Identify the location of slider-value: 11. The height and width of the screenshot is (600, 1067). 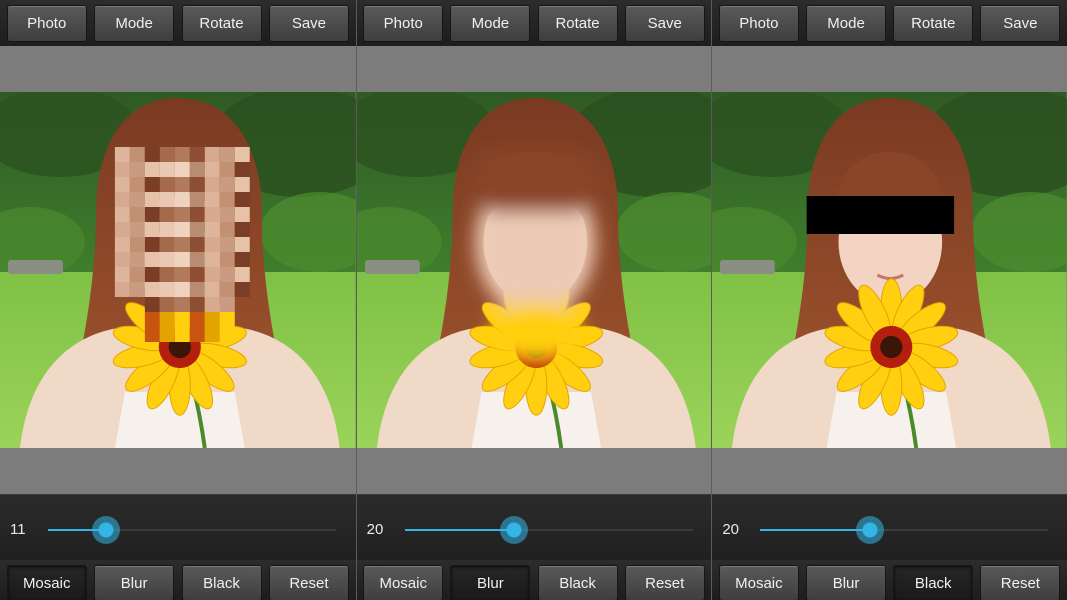
(18, 529).